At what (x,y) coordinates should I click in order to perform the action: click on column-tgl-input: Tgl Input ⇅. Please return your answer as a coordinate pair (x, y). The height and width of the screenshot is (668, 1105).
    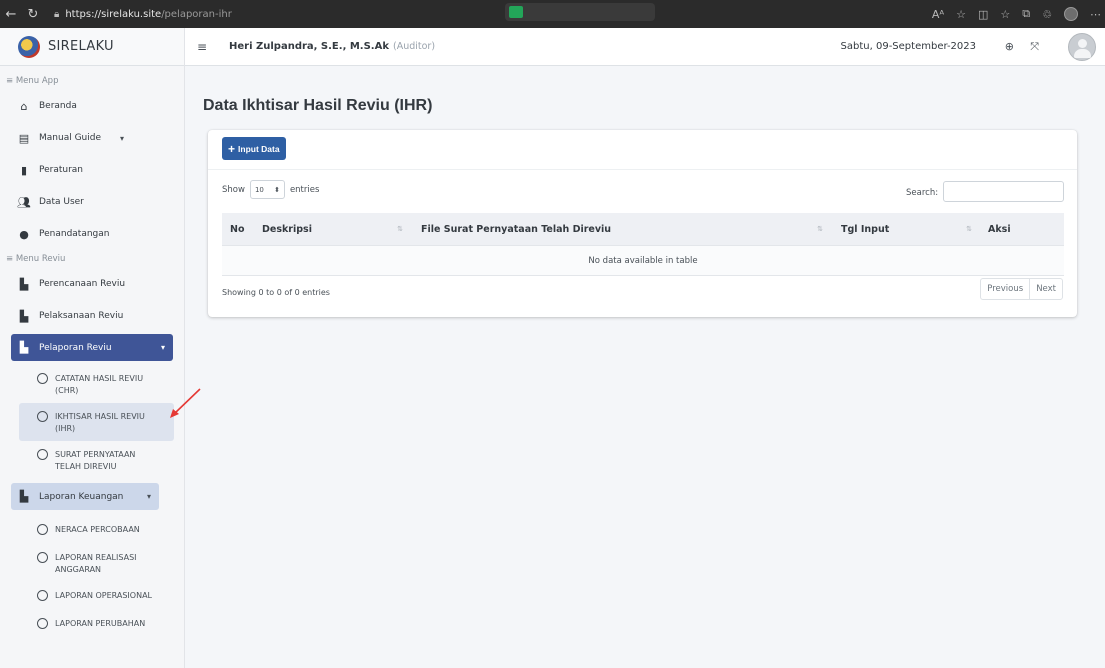
    Looking at the image, I should click on (903, 229).